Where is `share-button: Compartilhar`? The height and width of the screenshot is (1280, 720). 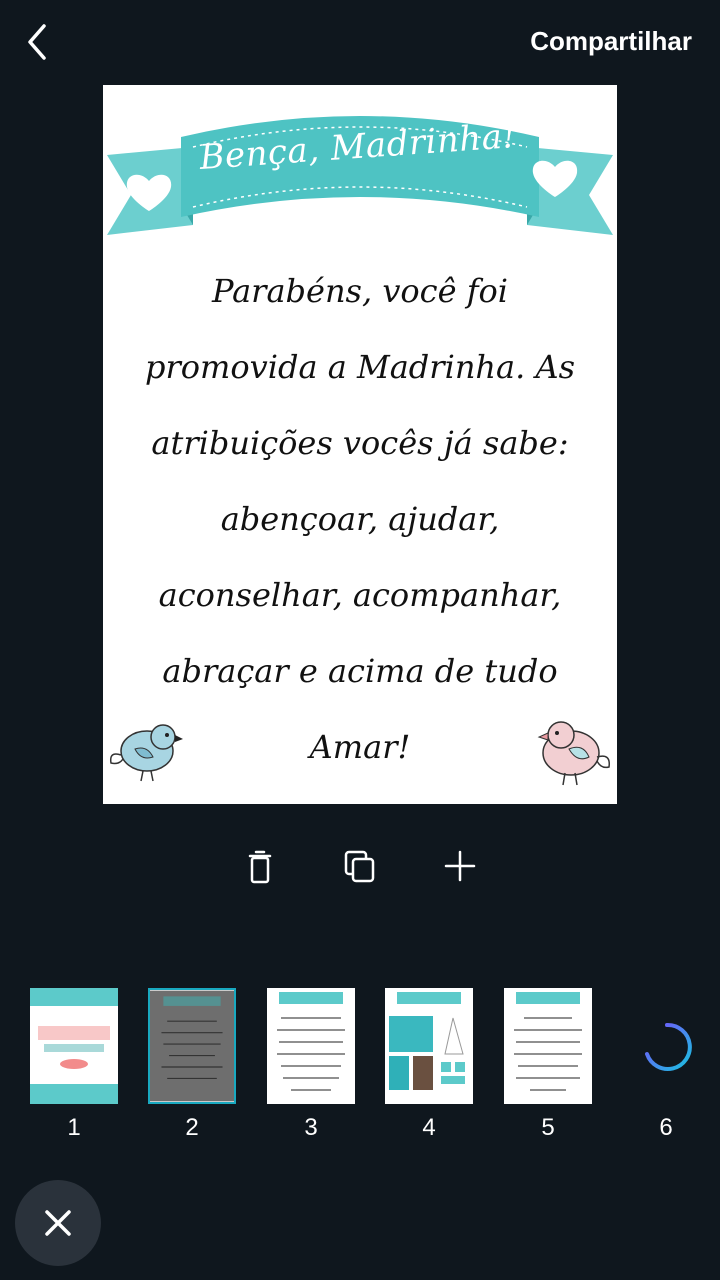
share-button: Compartilhar is located at coordinates (611, 41).